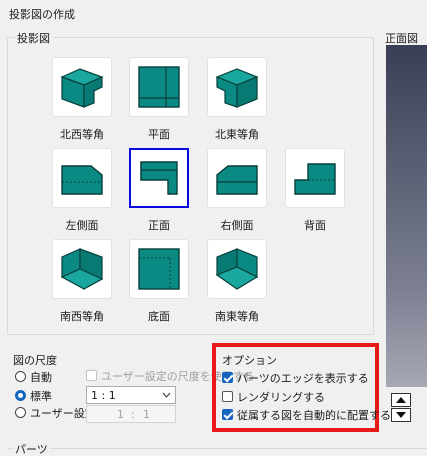  What do you see at coordinates (159, 316) in the screenshot?
I see `view-label: 底面` at bounding box center [159, 316].